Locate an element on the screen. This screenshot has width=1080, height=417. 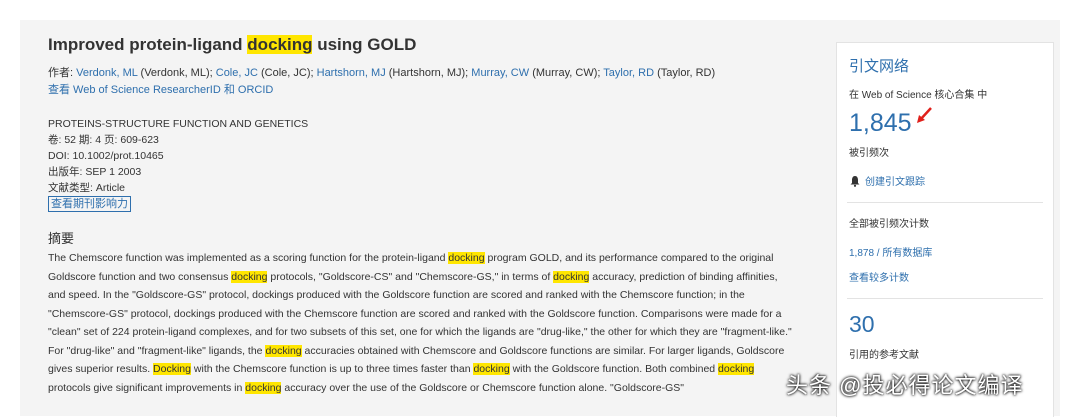
author-fullname: (Cole, JC); is located at coordinates (287, 73).